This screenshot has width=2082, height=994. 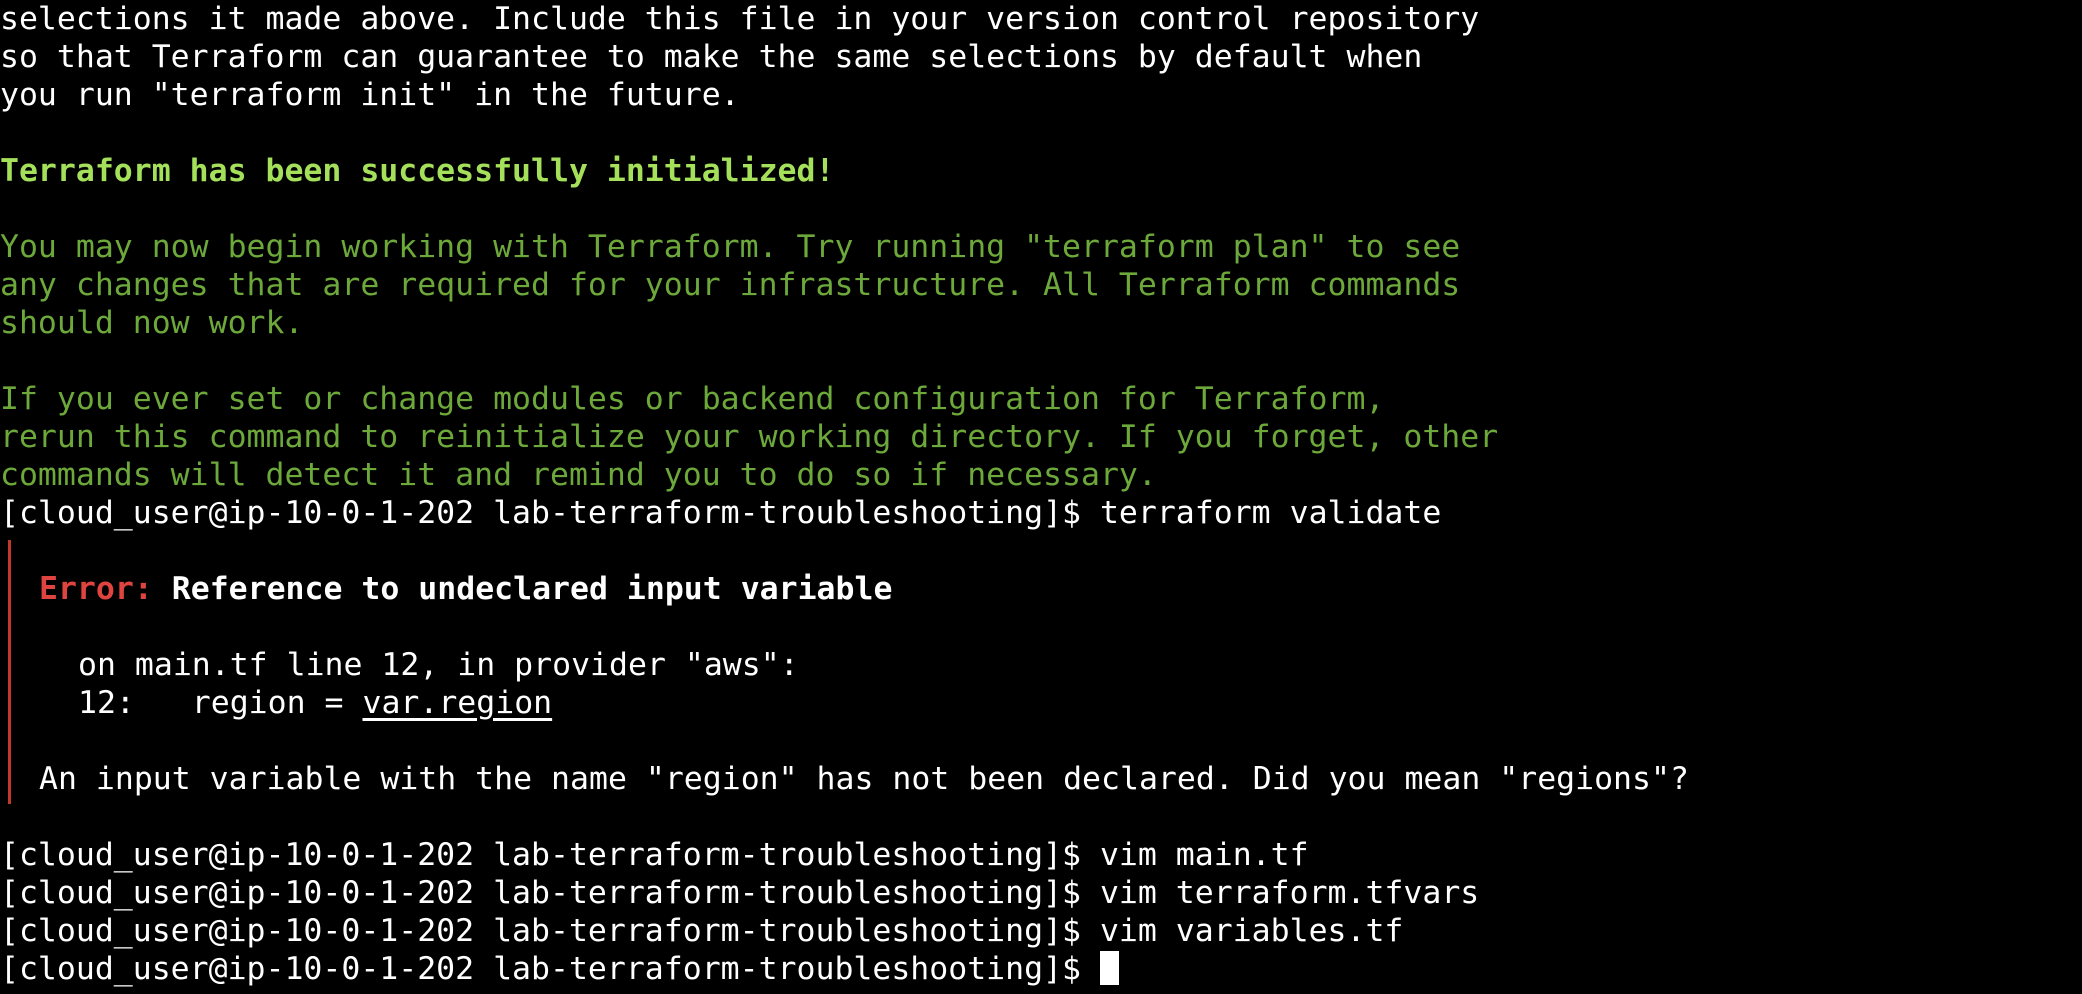 What do you see at coordinates (1204, 855) in the screenshot?
I see `command-text: vim main.tf` at bounding box center [1204, 855].